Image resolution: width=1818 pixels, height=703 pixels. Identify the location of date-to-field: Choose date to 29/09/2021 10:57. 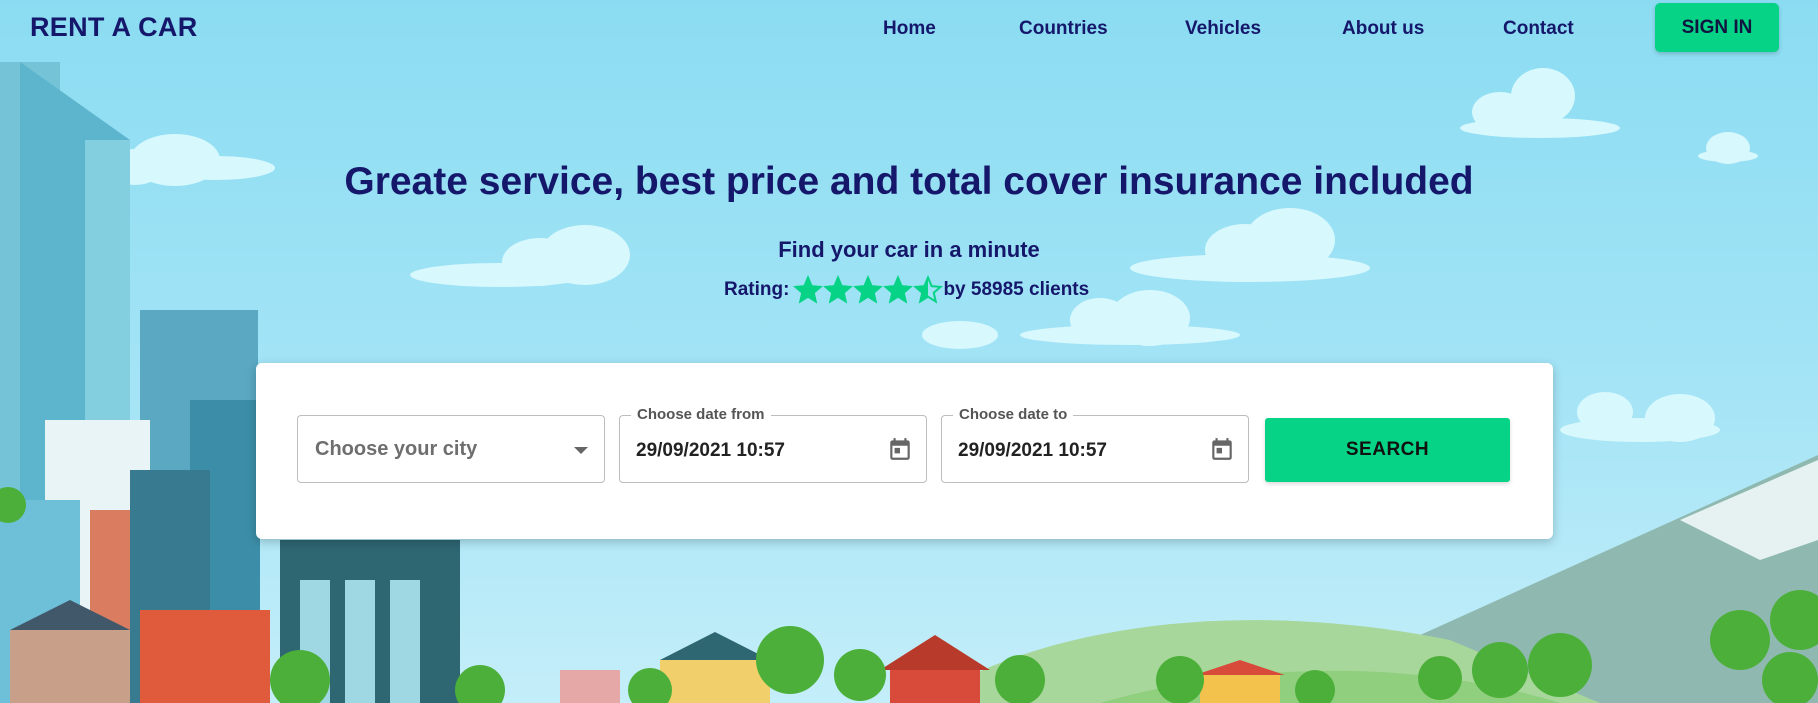
(1095, 444).